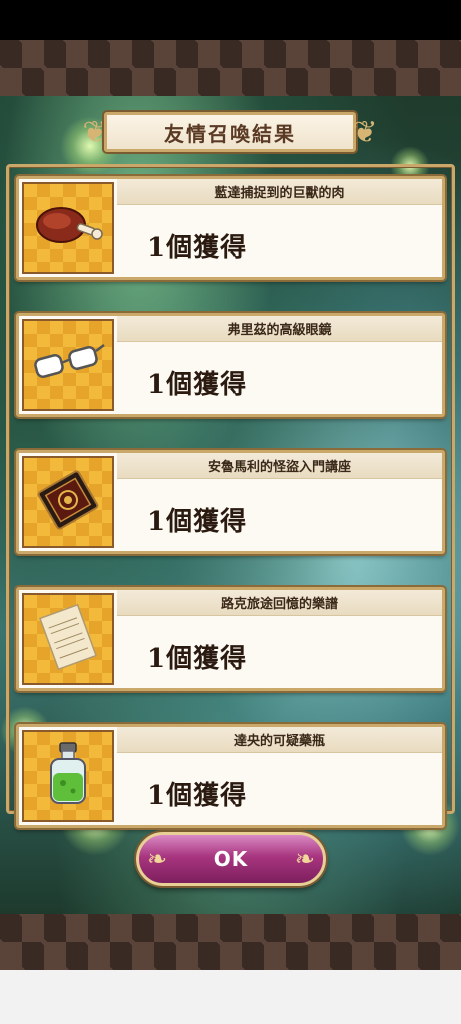  I want to click on meat-icon, so click(68, 228).